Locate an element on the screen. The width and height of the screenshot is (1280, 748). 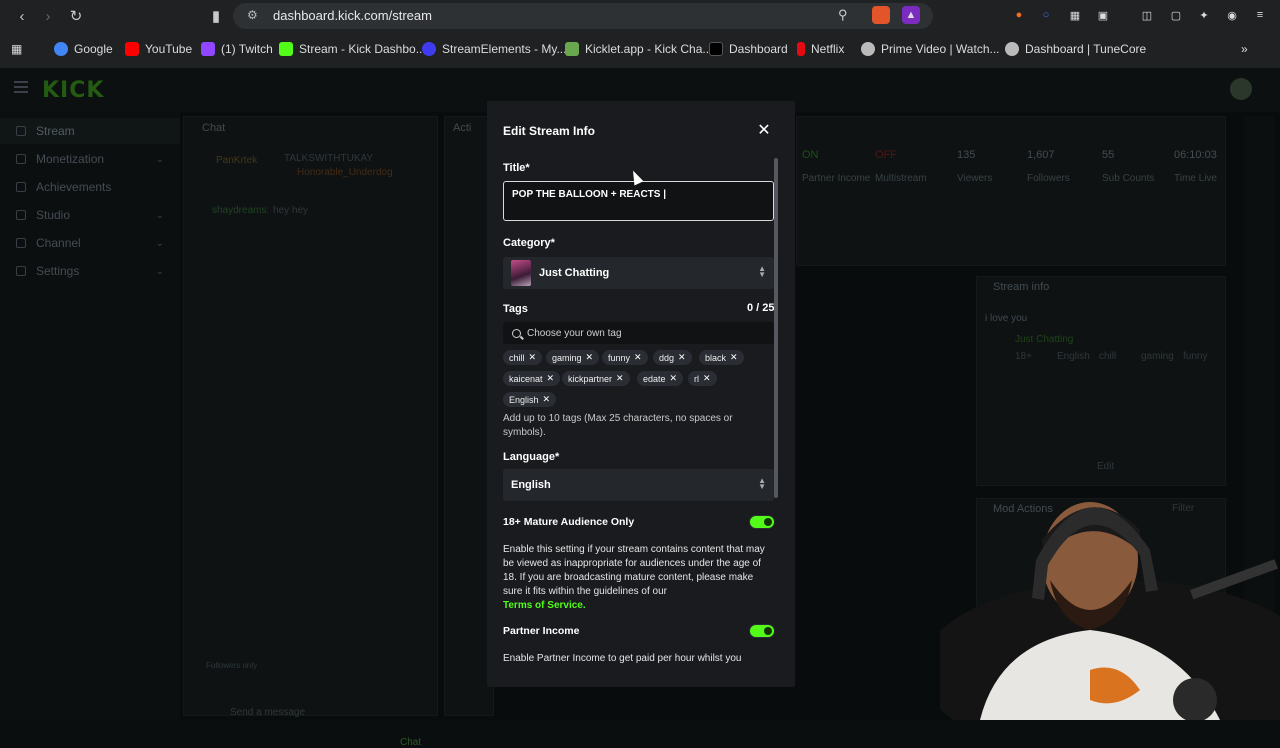
modal-title: Edit Stream Info is located at coordinates (549, 131).